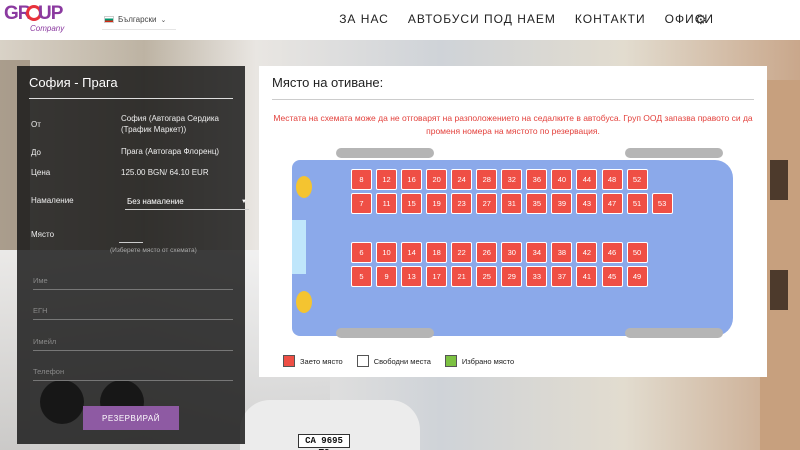 The height and width of the screenshot is (450, 800). Describe the element at coordinates (328, 82) in the screenshot. I see `seat-map-title: Място на отиване:` at that location.